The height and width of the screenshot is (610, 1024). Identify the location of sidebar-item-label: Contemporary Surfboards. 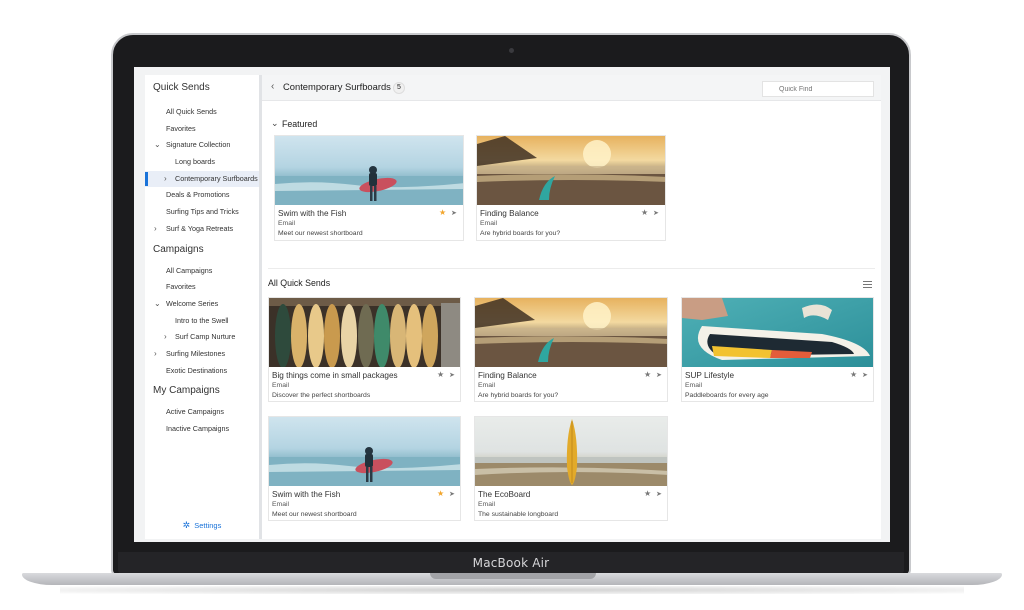
(216, 178).